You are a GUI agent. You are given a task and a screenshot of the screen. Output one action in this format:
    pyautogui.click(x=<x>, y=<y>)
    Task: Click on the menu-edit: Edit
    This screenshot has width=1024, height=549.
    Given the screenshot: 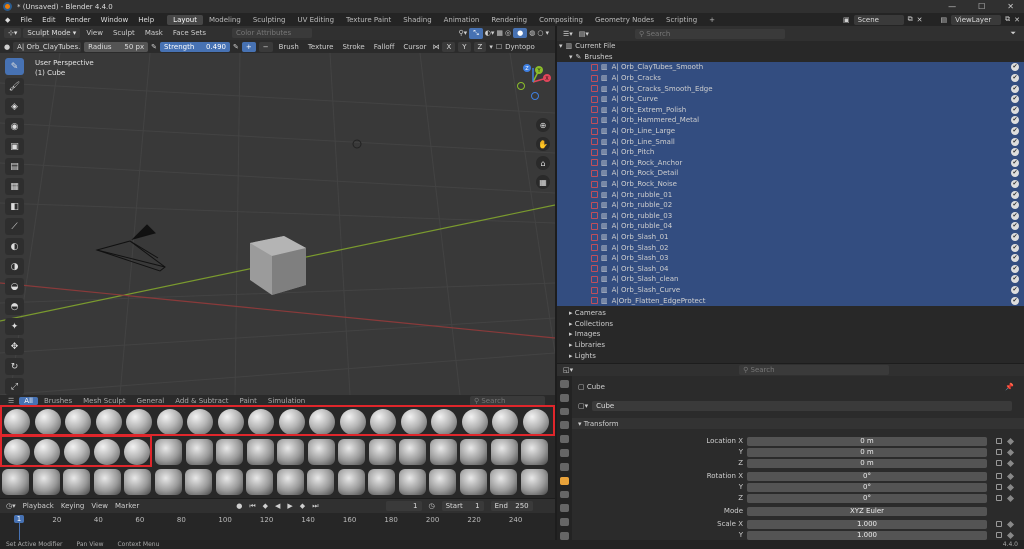 What is the action you would take?
    pyautogui.click(x=49, y=20)
    